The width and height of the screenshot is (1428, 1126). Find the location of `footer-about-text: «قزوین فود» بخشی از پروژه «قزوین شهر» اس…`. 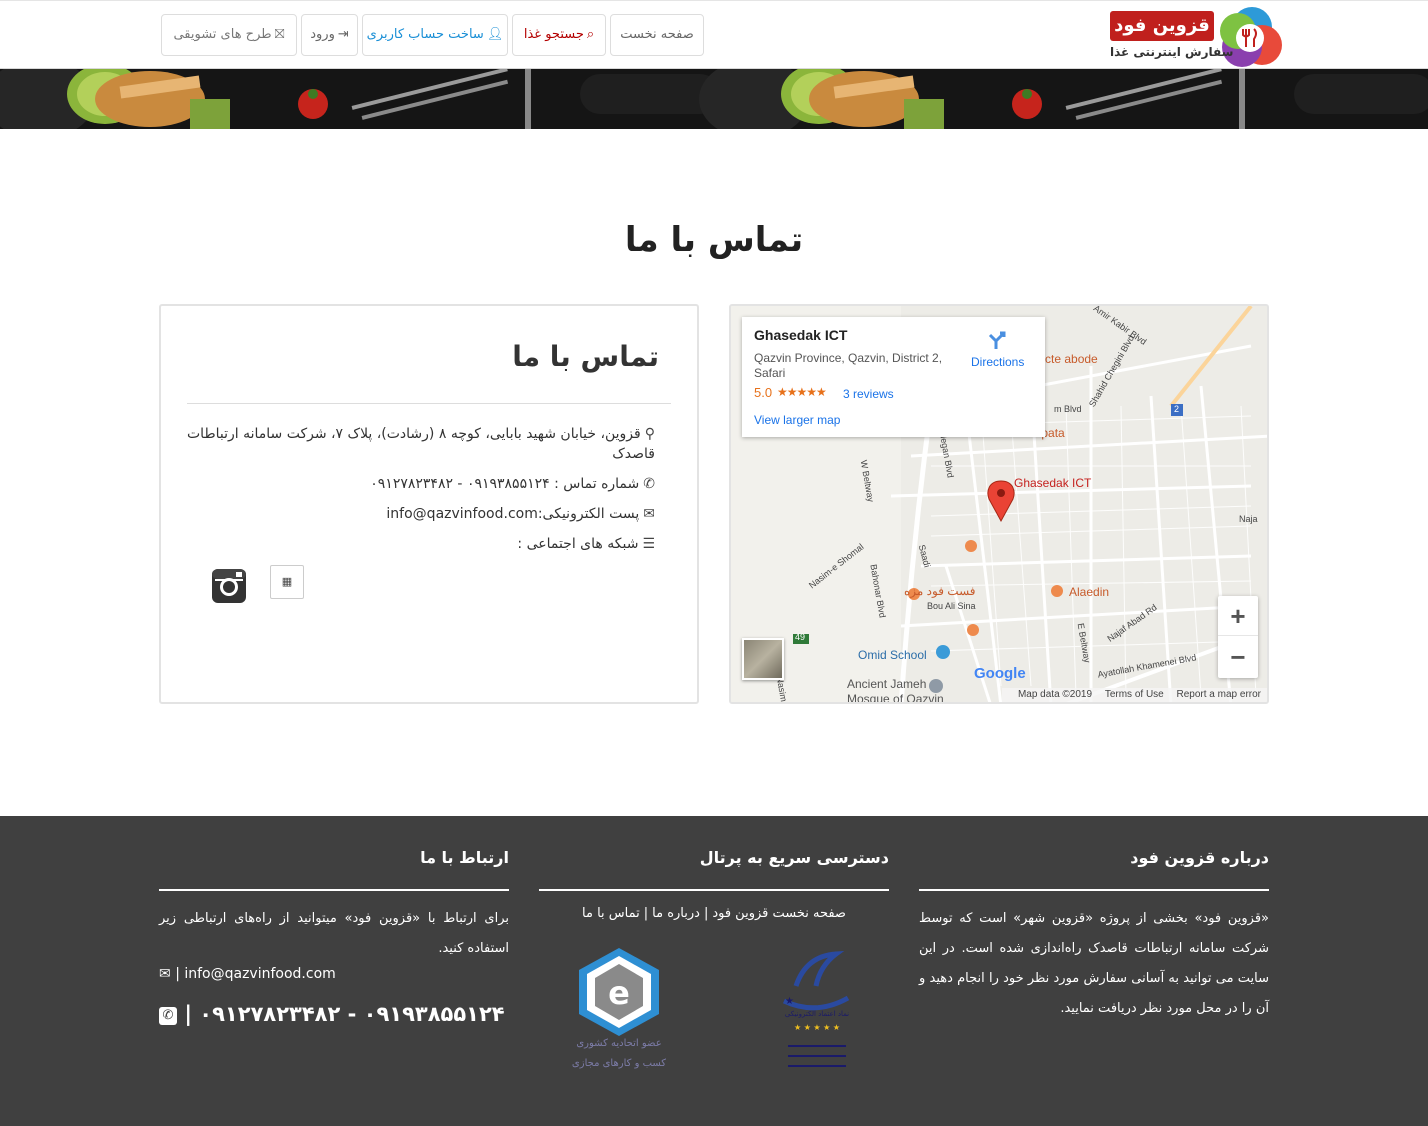

footer-about-text: «قزوین فود» بخشی از پروژه «قزوین شهر» اس… is located at coordinates (1094, 963).